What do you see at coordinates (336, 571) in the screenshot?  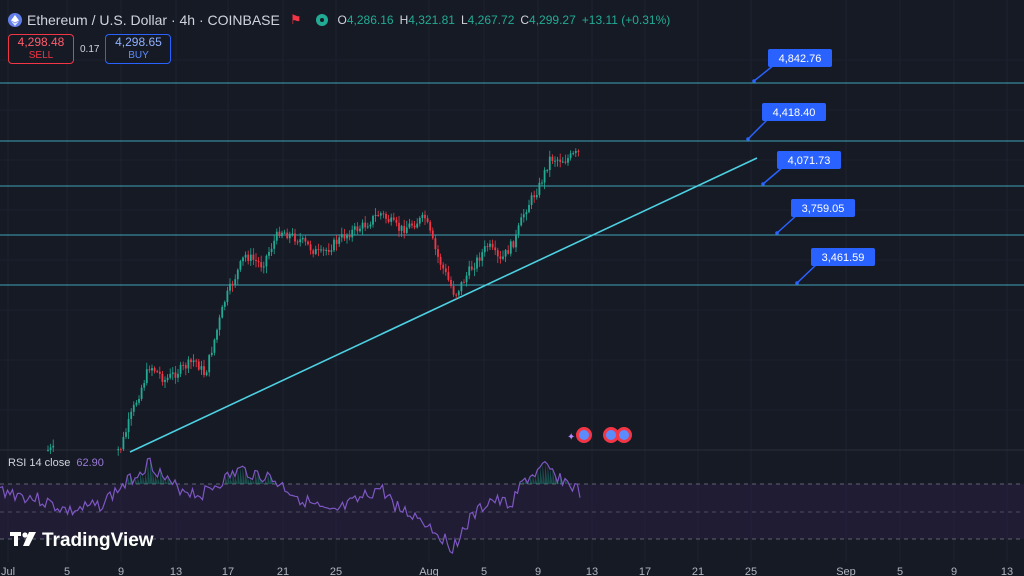 I see `time-axis-label: 25` at bounding box center [336, 571].